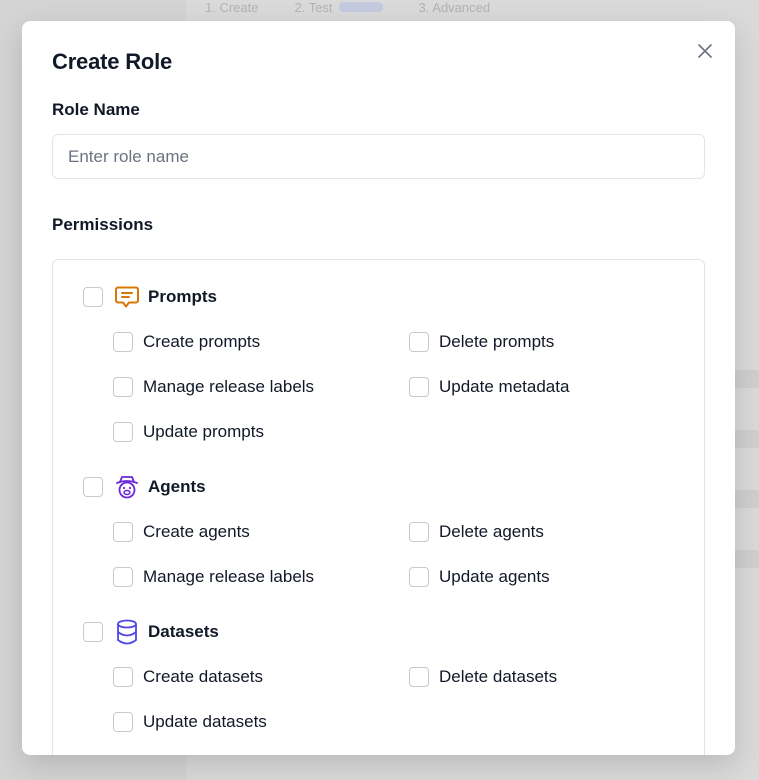 This screenshot has width=759, height=780. I want to click on close-button, so click(705, 51).